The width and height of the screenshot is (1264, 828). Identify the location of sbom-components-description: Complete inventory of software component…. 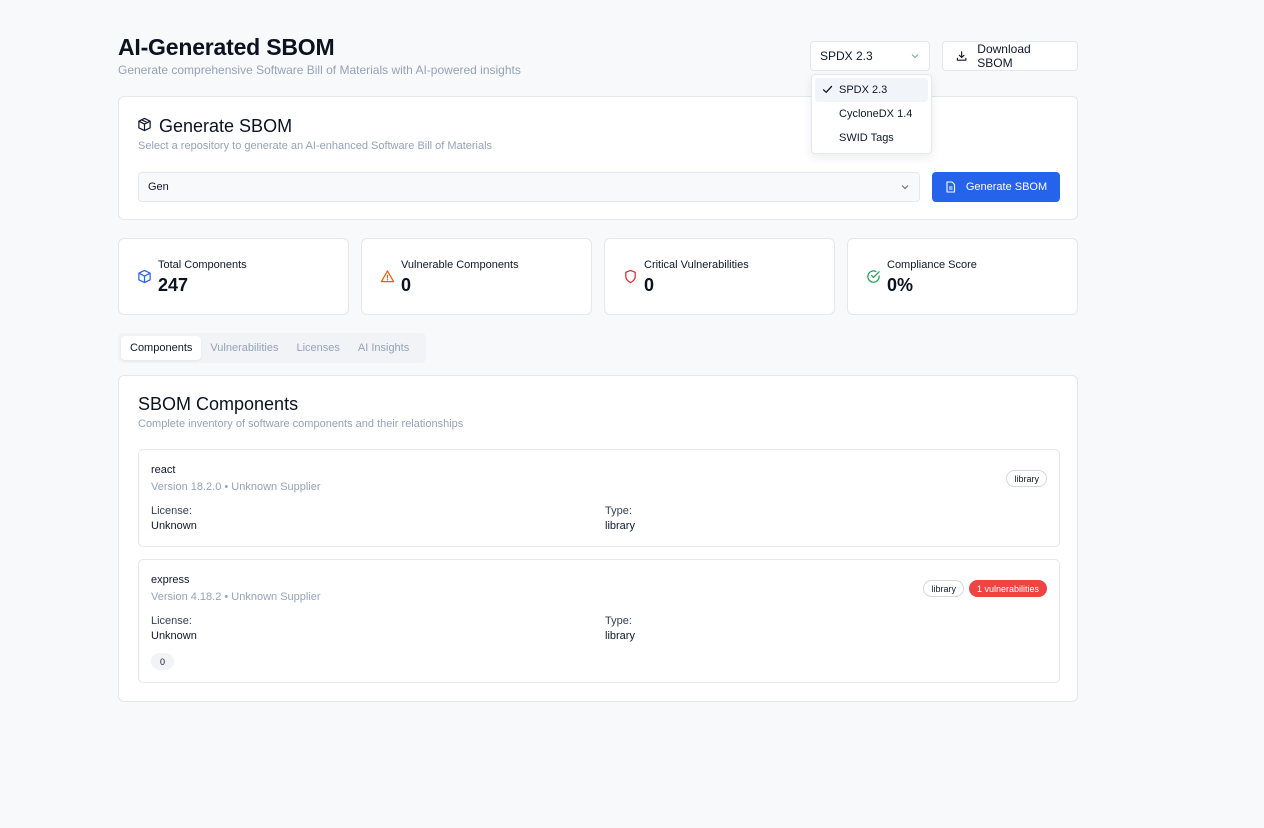
(301, 424).